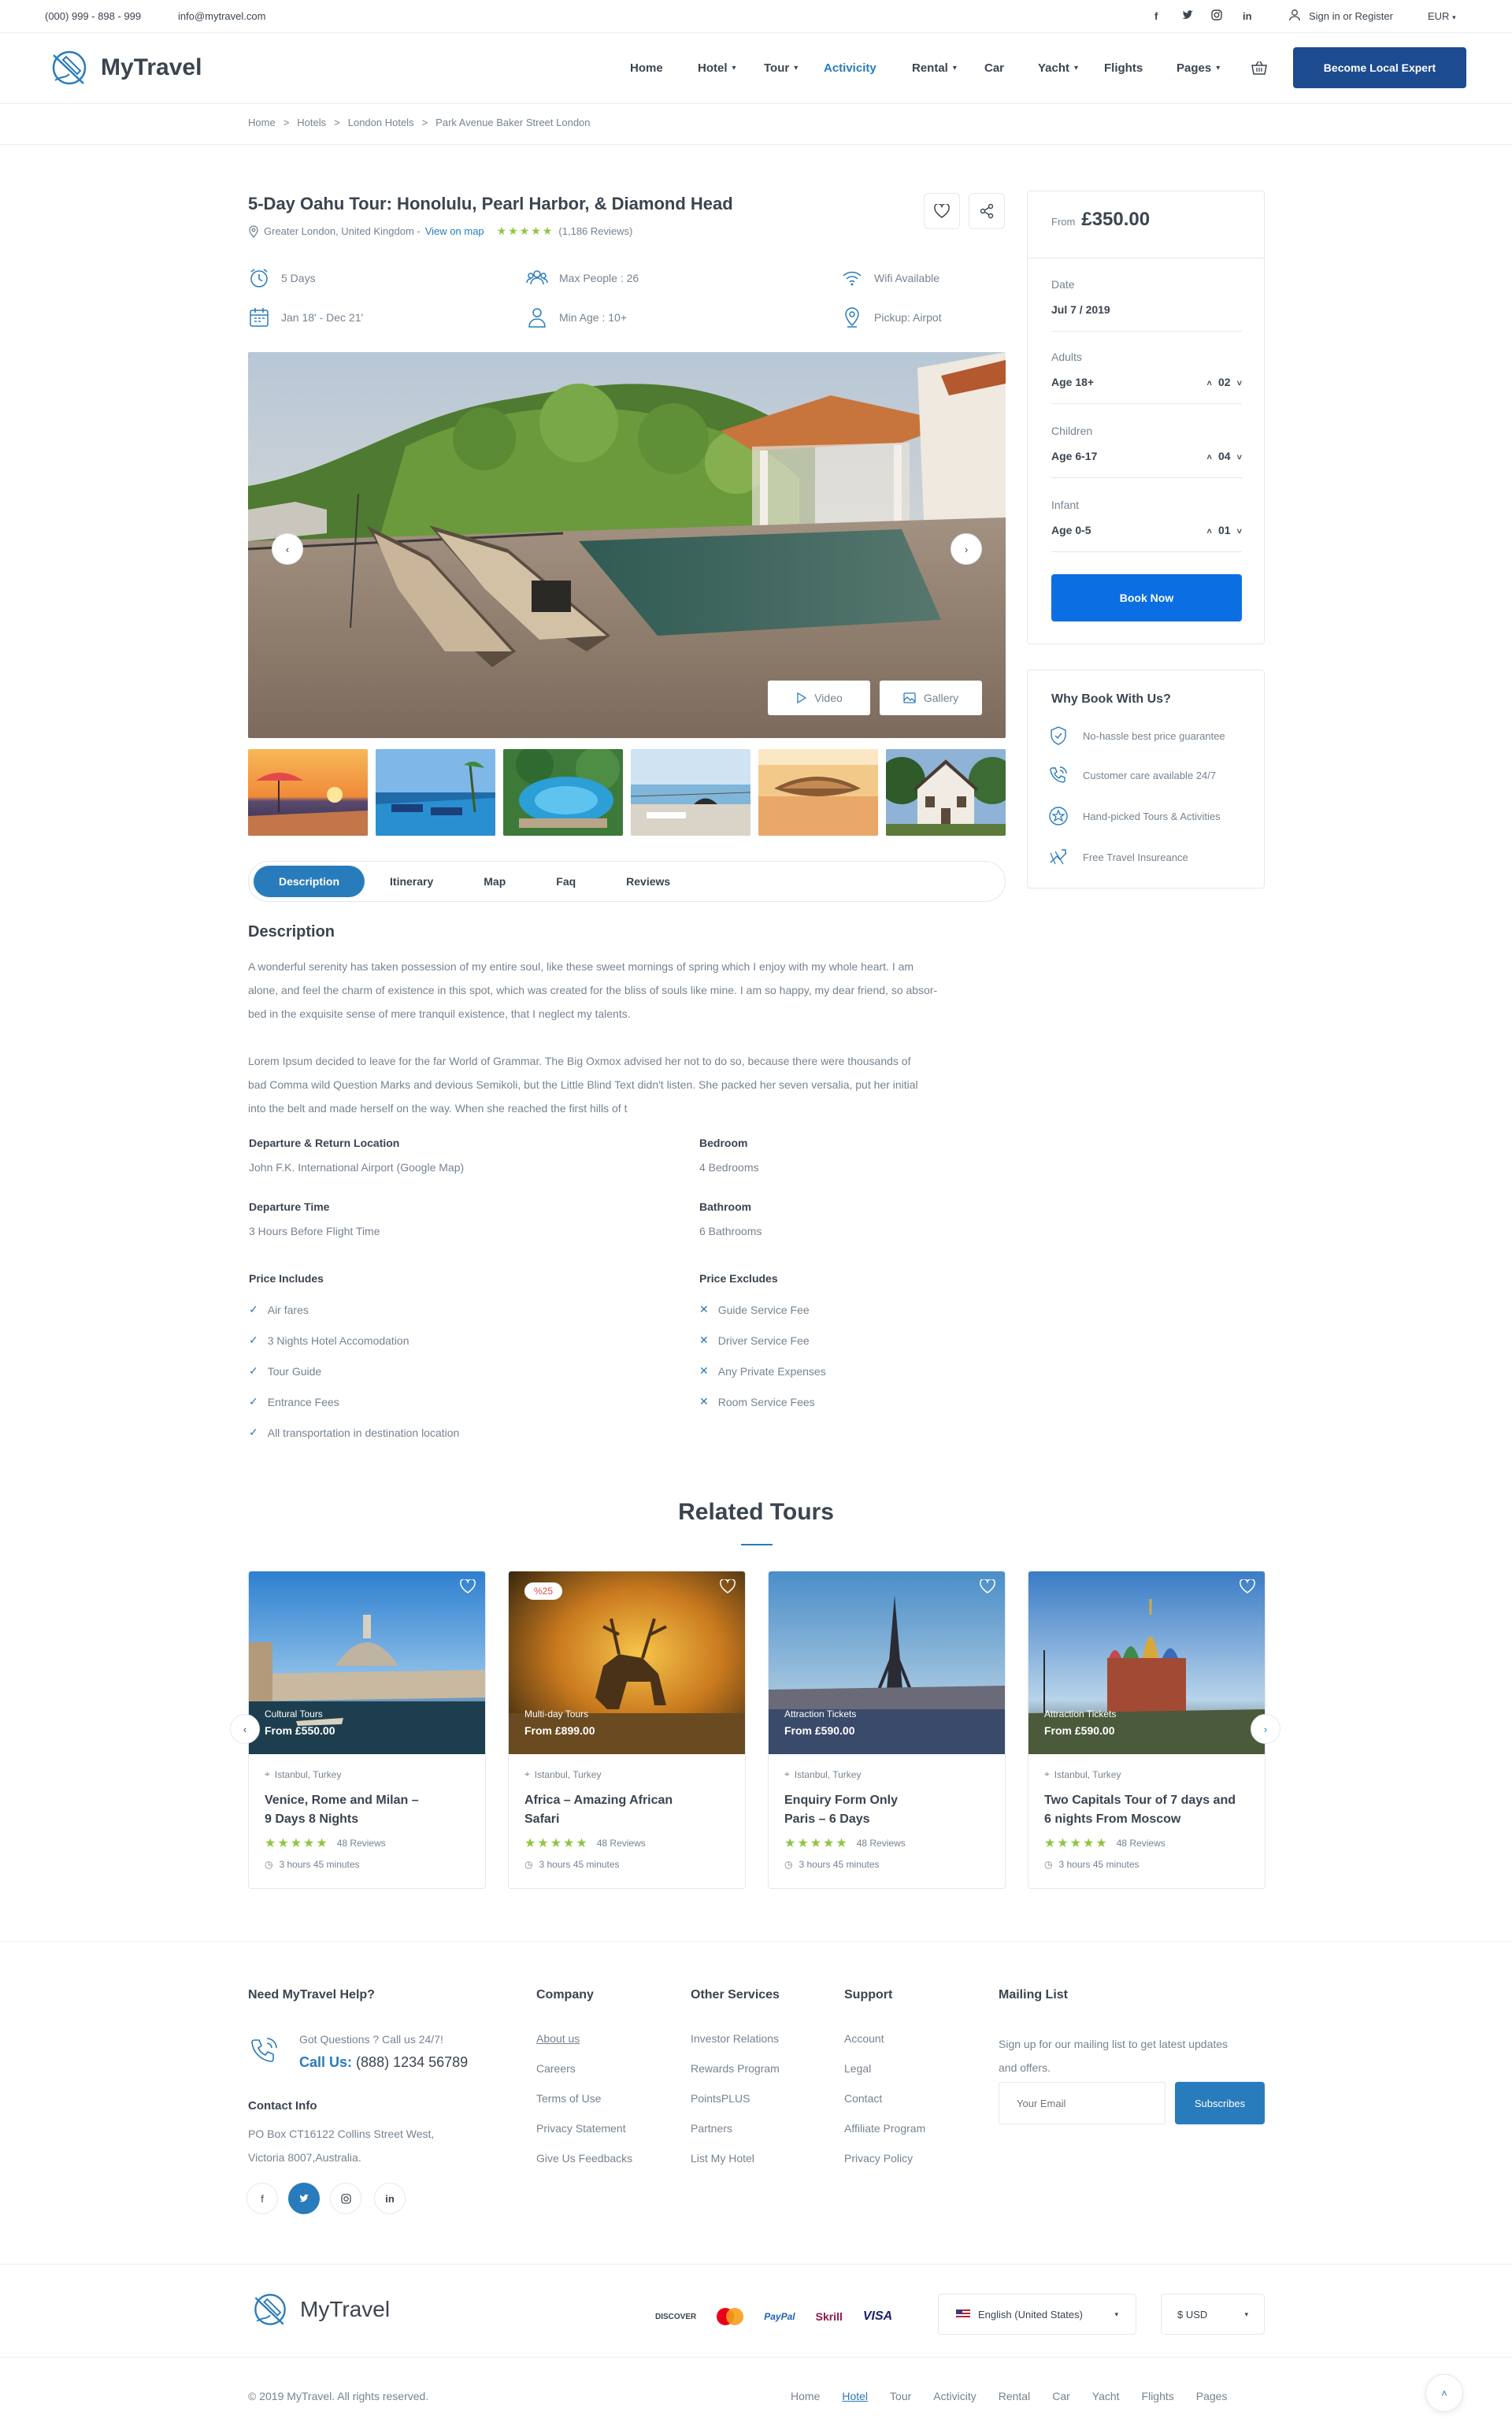  I want to click on footer-link: List My Hotel, so click(735, 2158).